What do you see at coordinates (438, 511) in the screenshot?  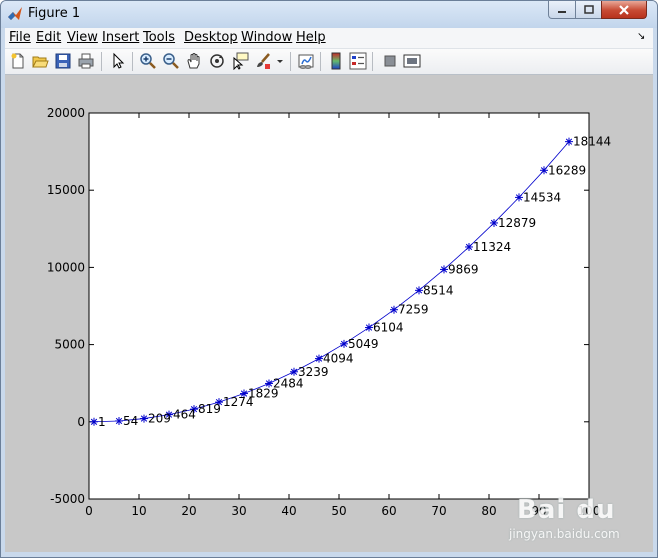 I see `x-tick-label: 70` at bounding box center [438, 511].